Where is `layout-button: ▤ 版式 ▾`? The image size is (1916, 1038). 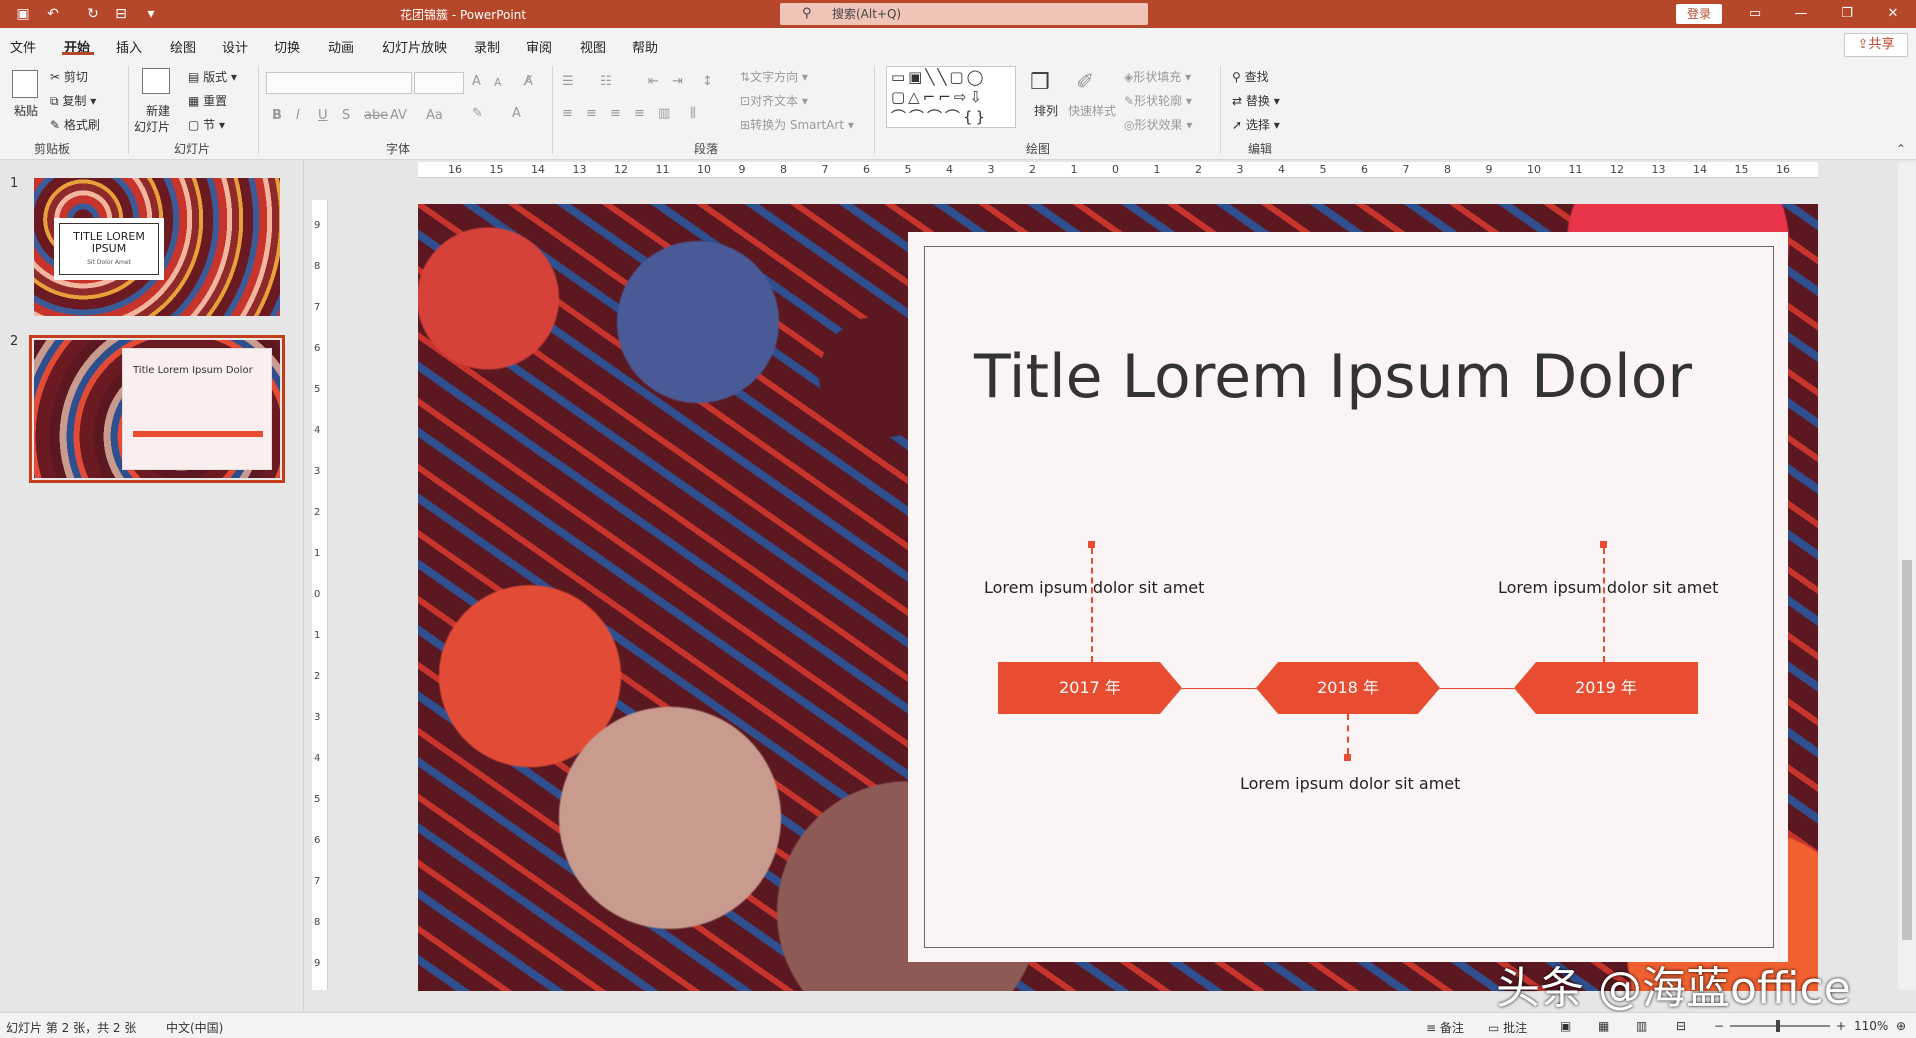
layout-button: ▤ 版式 ▾ is located at coordinates (212, 76).